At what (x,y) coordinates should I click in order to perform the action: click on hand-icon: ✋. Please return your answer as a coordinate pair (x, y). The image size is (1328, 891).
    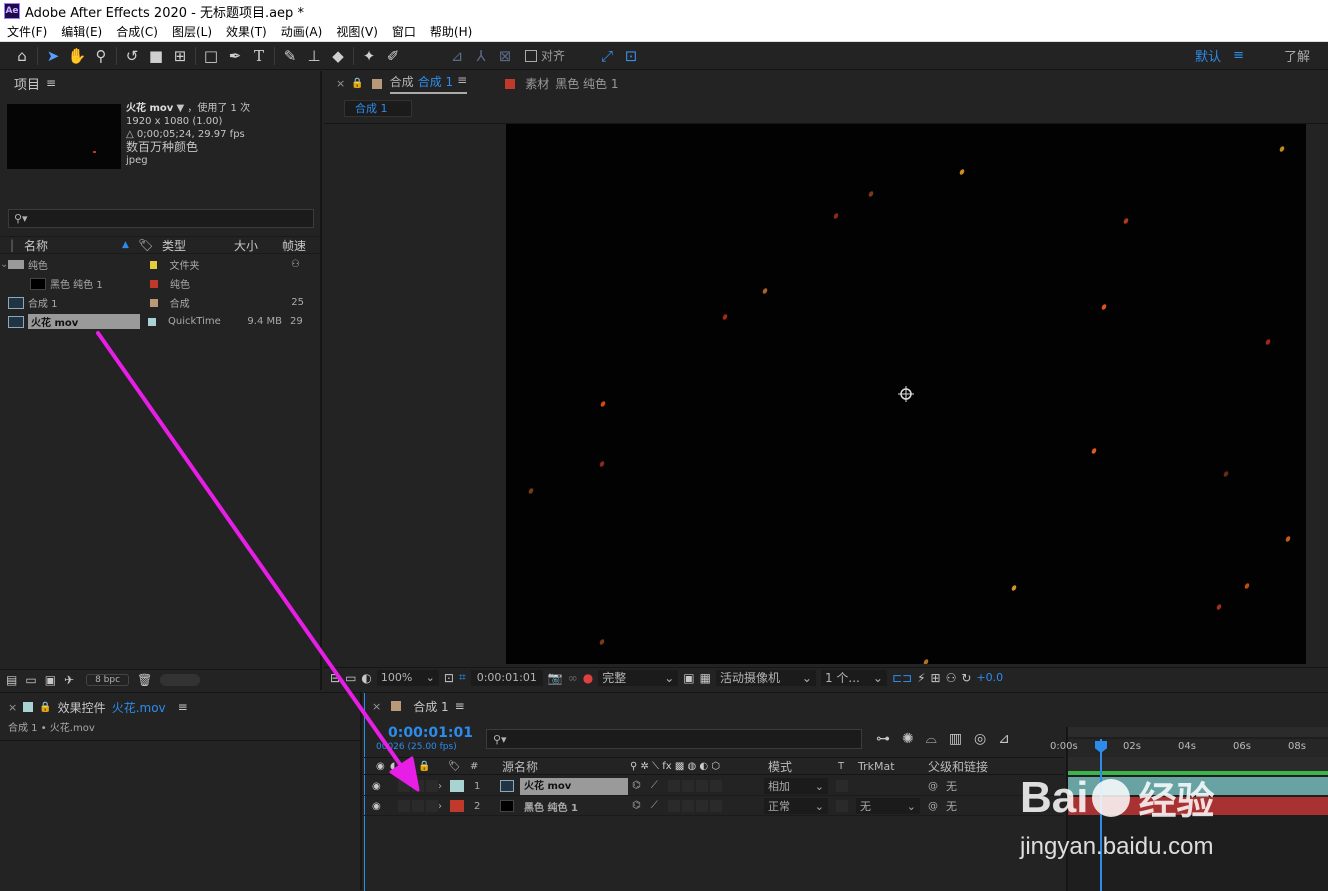
    Looking at the image, I should click on (77, 56).